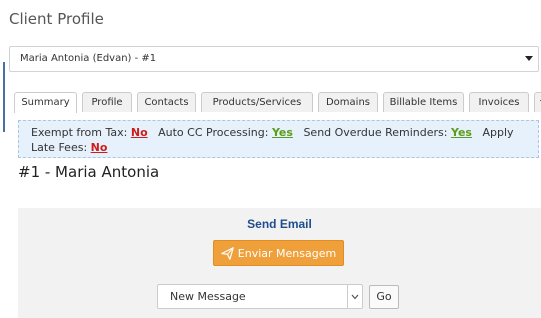 This screenshot has height=318, width=541. What do you see at coordinates (274, 59) in the screenshot?
I see `client-selector: Maria Antonia (Edvan) - #1` at bounding box center [274, 59].